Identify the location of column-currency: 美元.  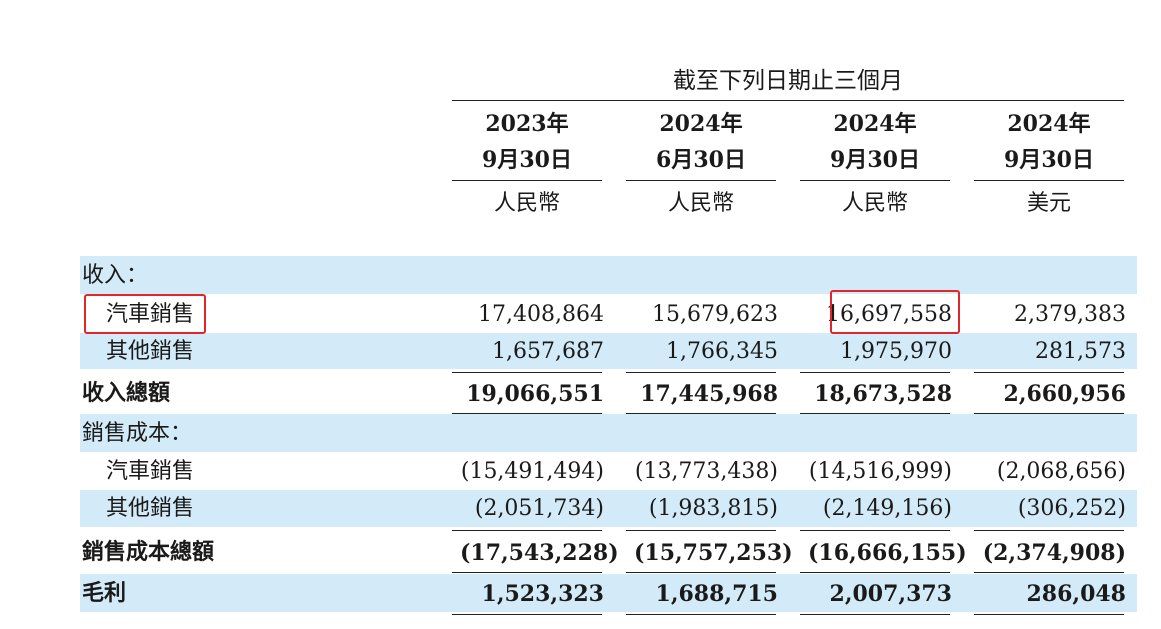
(1048, 203).